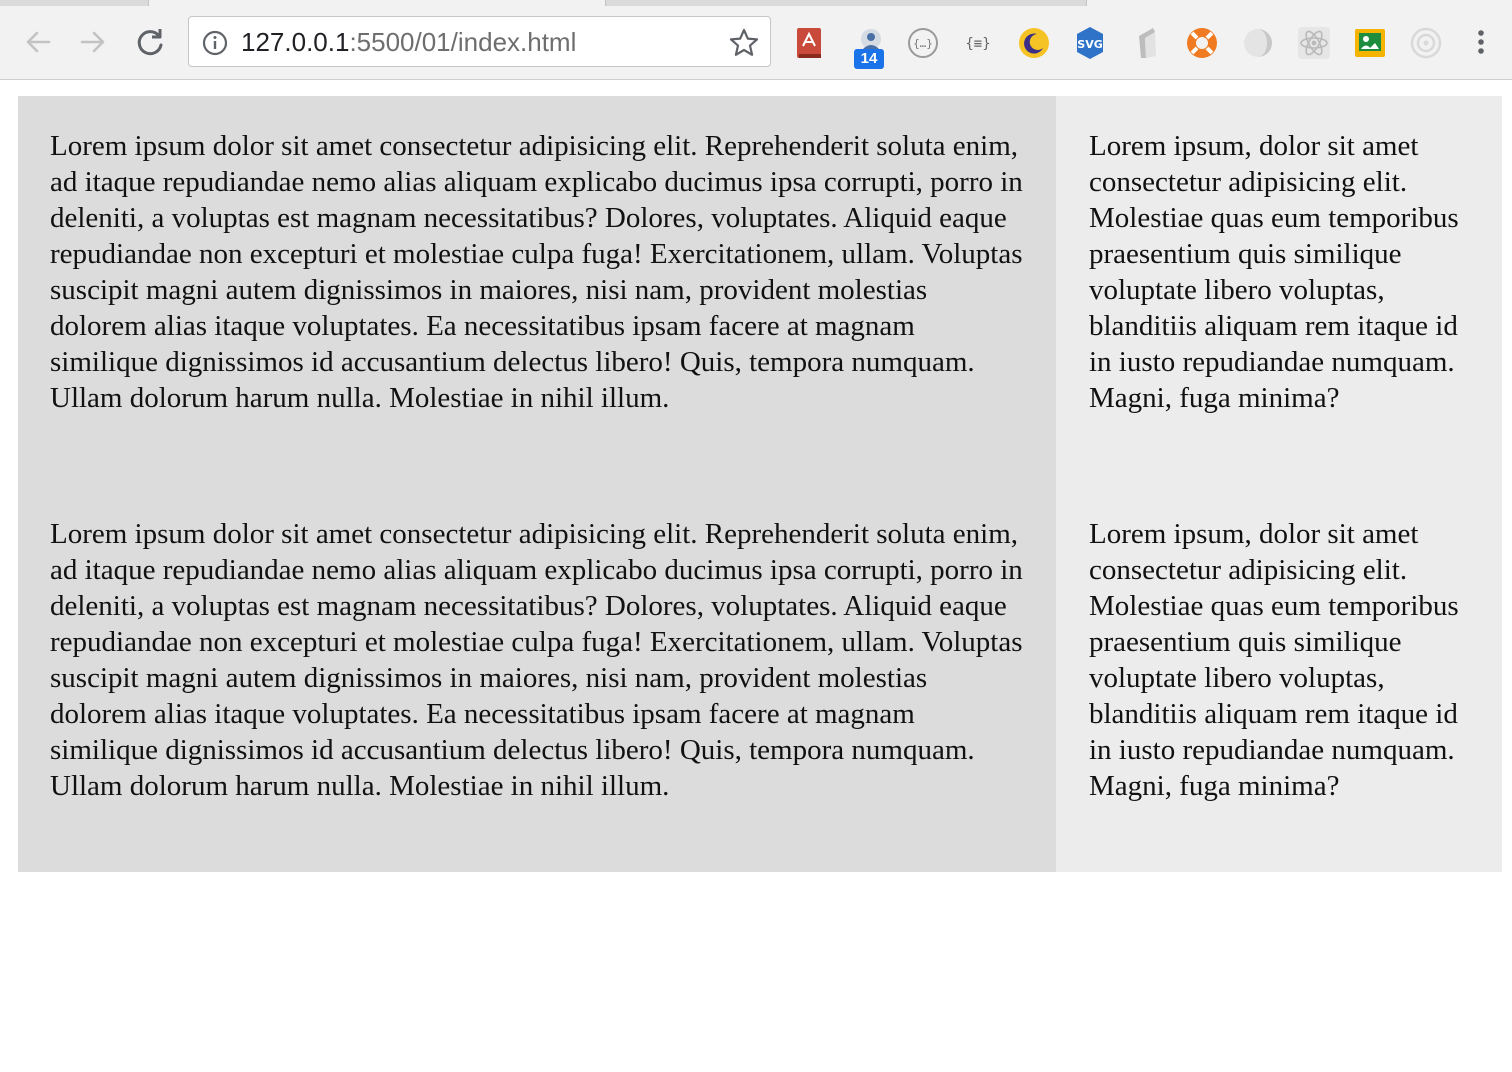 This screenshot has width=1512, height=1072. Describe the element at coordinates (870, 46) in the screenshot. I see `notification-extension-icon: 14` at that location.